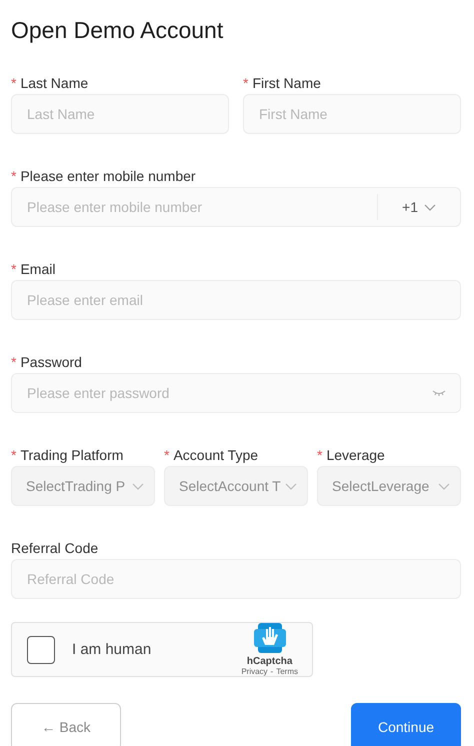 The width and height of the screenshot is (474, 746). I want to click on input-field: Please enter email, so click(236, 300).